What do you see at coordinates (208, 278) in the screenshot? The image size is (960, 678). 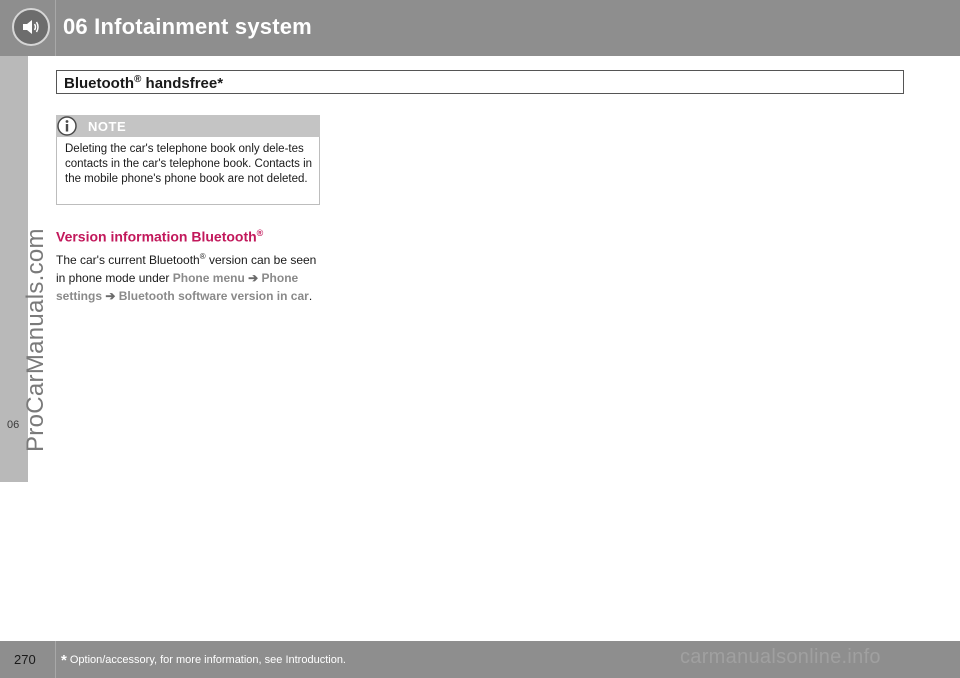 I see `menu-path-phone-menu: Phone menu` at bounding box center [208, 278].